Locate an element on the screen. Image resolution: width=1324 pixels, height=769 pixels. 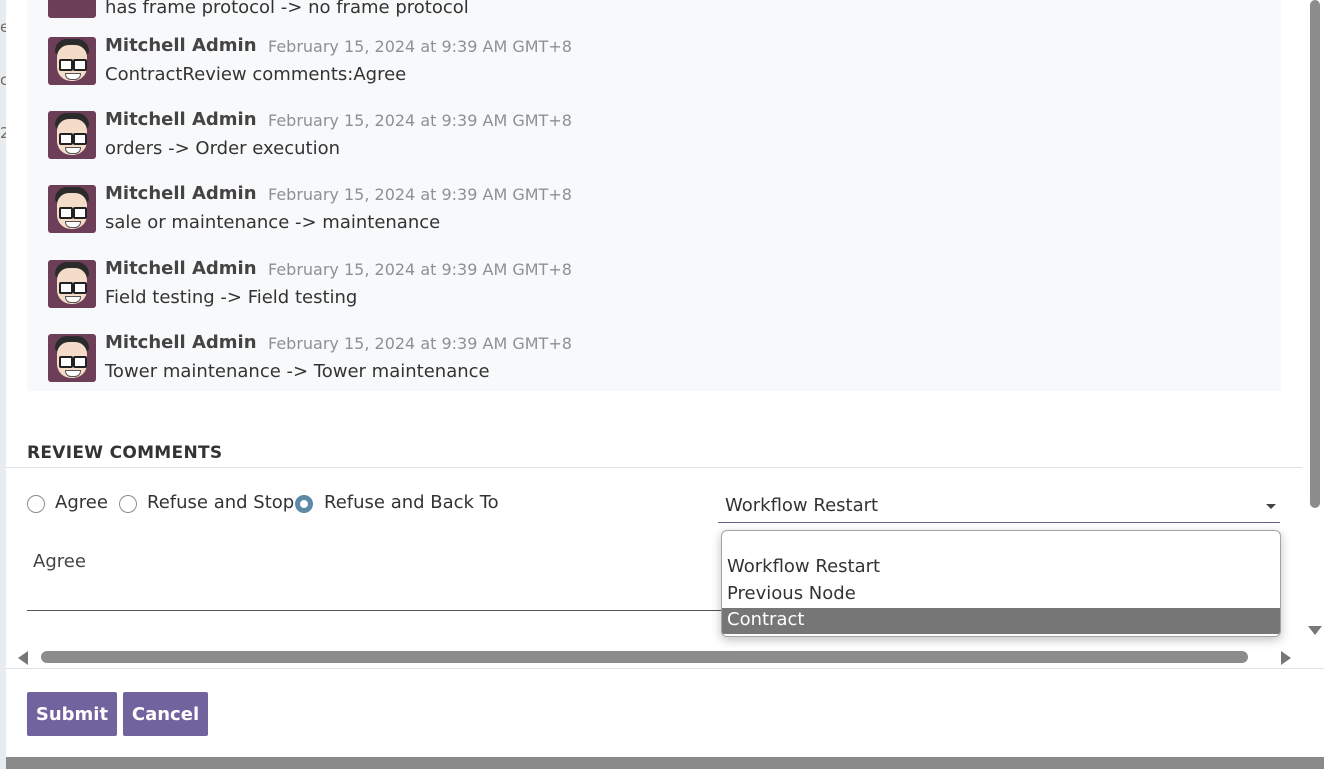
option-label: Workflow Restart is located at coordinates (804, 566).